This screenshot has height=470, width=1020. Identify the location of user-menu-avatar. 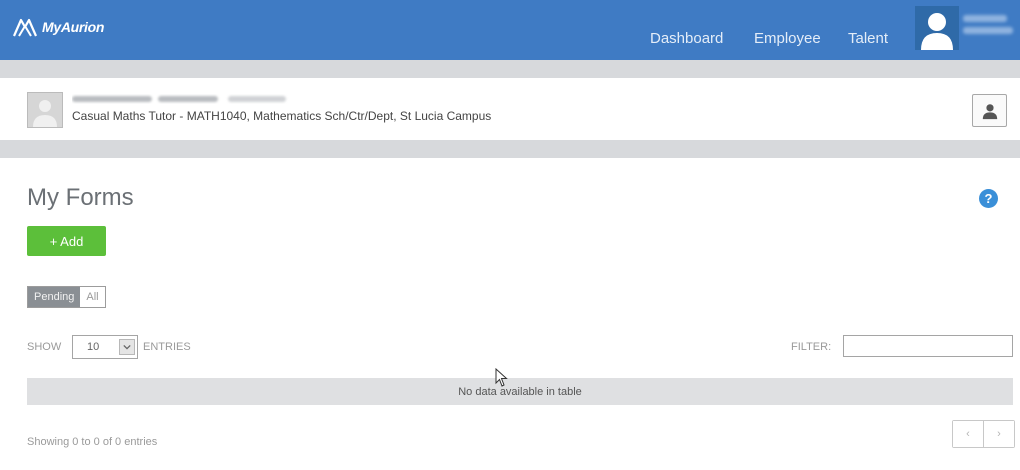
(937, 28).